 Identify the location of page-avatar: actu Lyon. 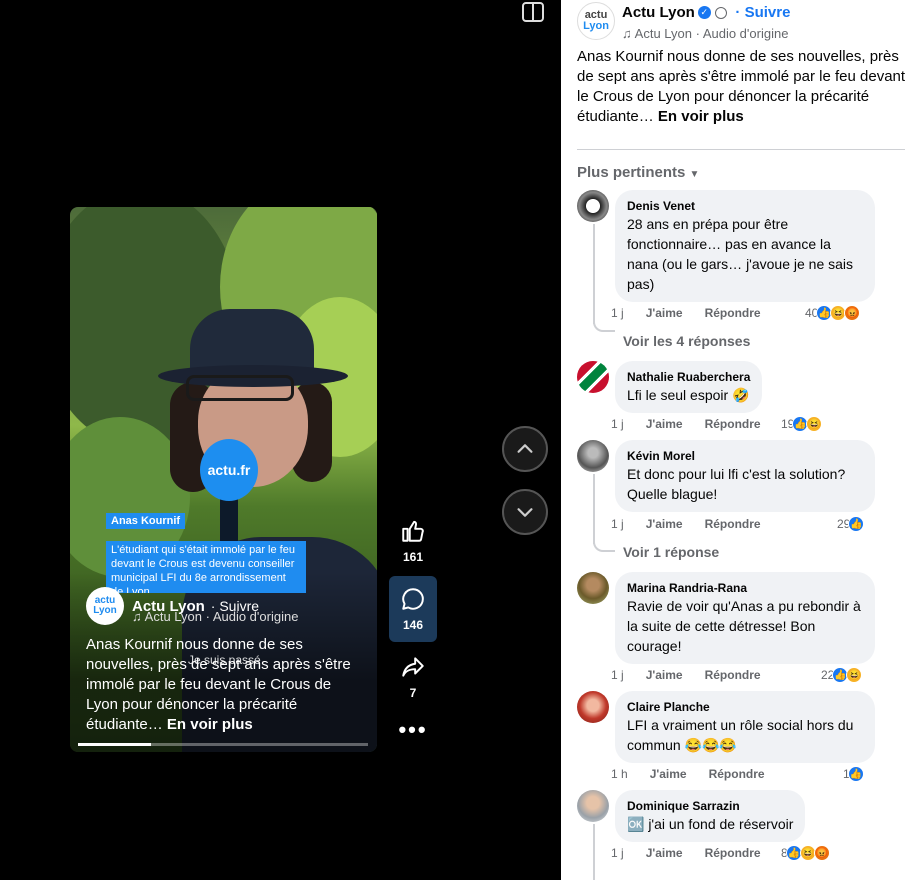
(596, 21).